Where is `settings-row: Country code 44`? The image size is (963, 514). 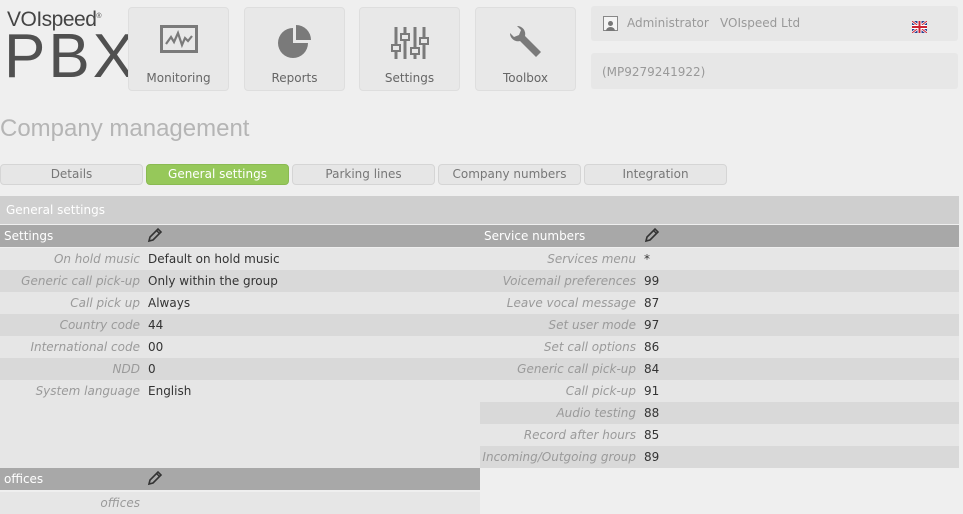 settings-row: Country code 44 is located at coordinates (240, 325).